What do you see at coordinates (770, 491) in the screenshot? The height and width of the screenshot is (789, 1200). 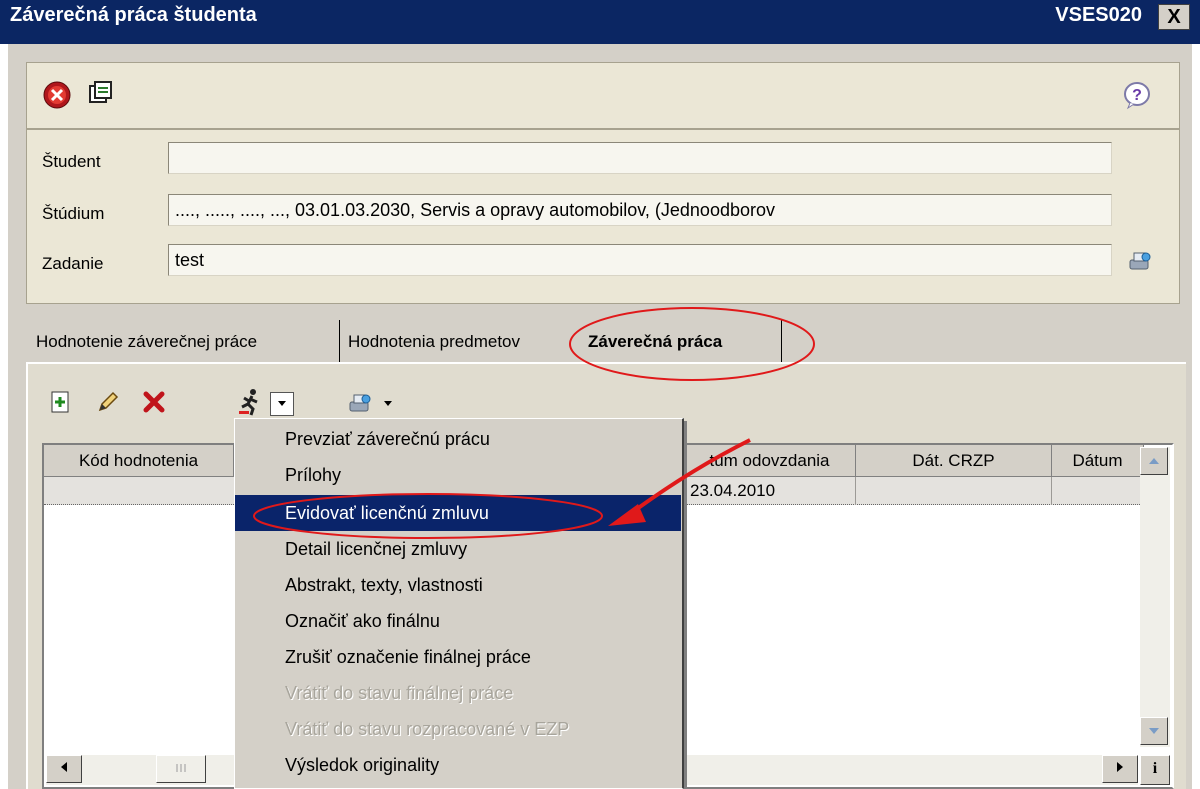 I see `cell-datum-odovzdania: 23.04.2010` at bounding box center [770, 491].